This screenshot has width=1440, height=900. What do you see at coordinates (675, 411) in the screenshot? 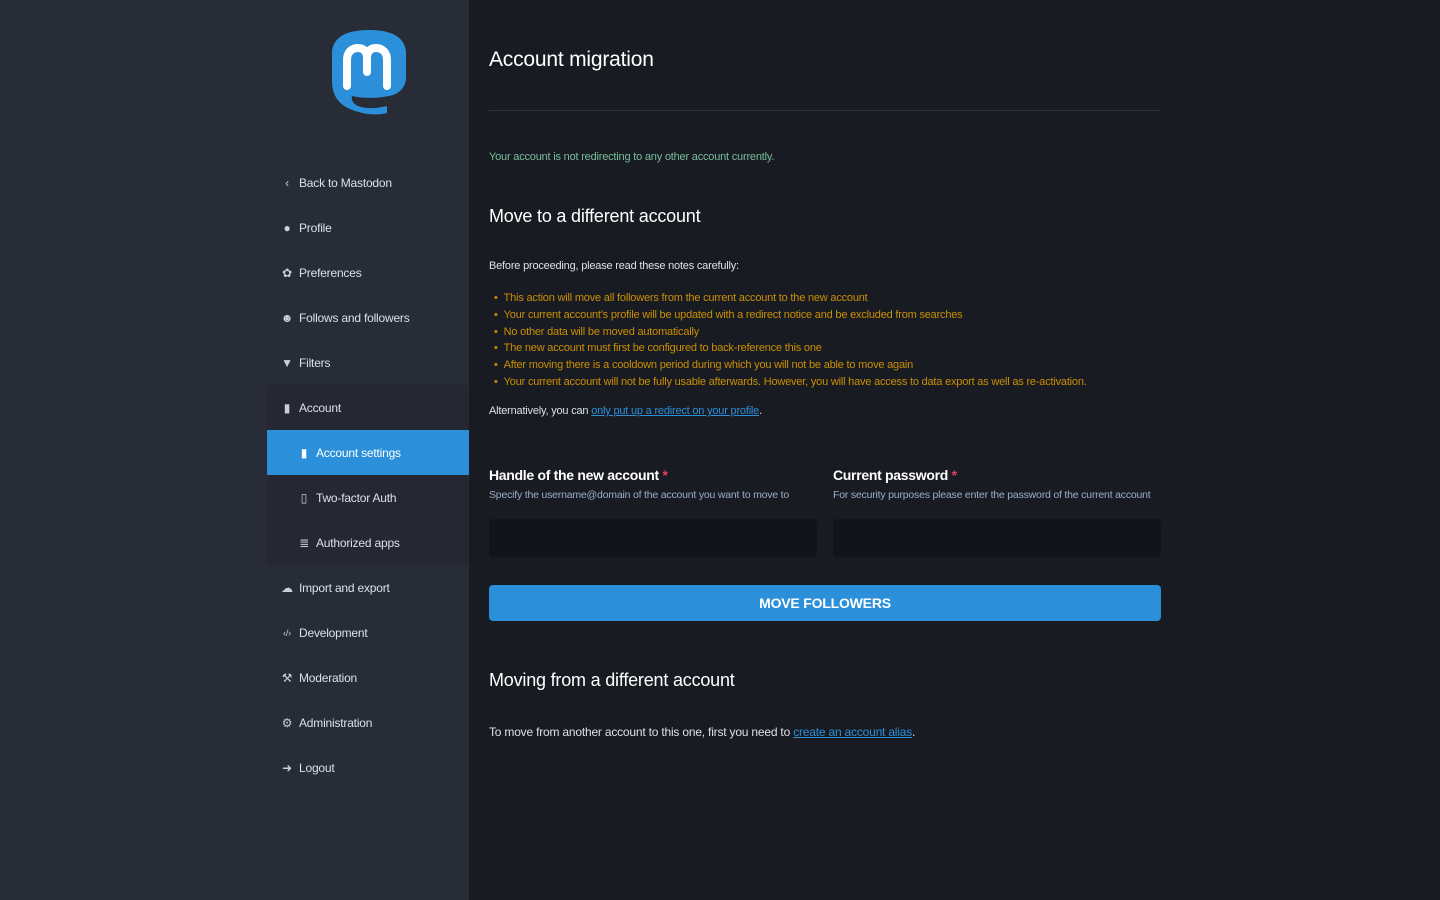
I see `redirect-profile-link: only put up a redirect on your profile` at bounding box center [675, 411].